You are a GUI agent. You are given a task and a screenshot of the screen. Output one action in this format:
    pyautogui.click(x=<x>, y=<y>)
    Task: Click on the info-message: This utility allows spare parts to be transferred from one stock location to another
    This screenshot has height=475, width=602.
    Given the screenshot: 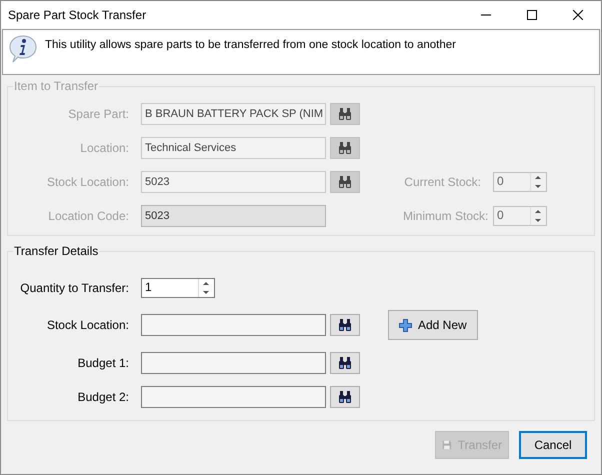 What is the action you would take?
    pyautogui.click(x=250, y=44)
    